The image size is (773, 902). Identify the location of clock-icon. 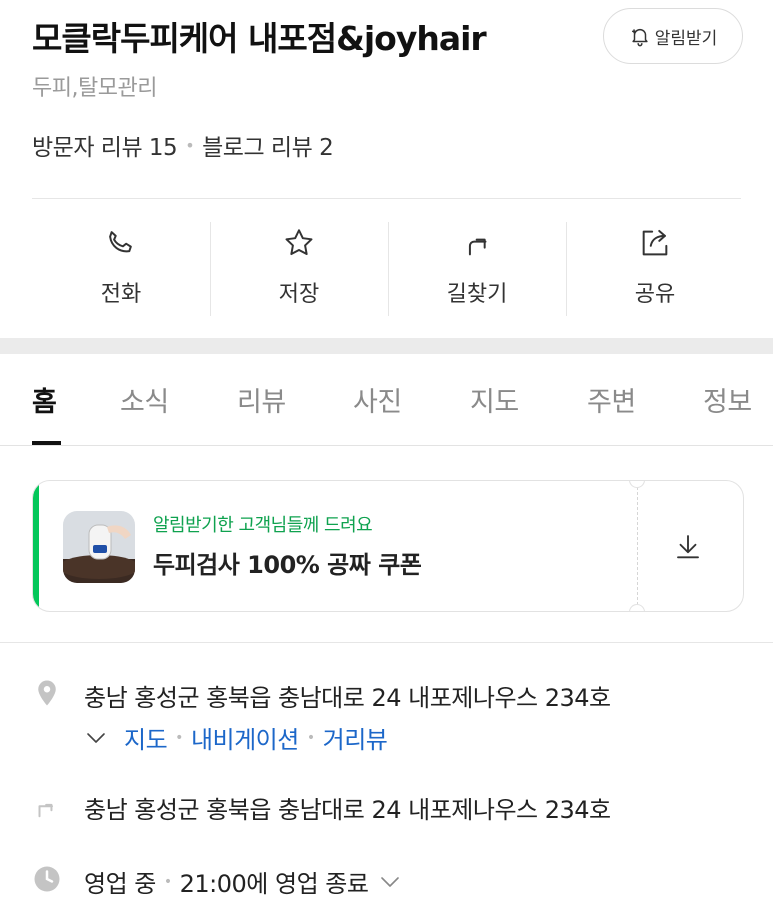
(47, 879).